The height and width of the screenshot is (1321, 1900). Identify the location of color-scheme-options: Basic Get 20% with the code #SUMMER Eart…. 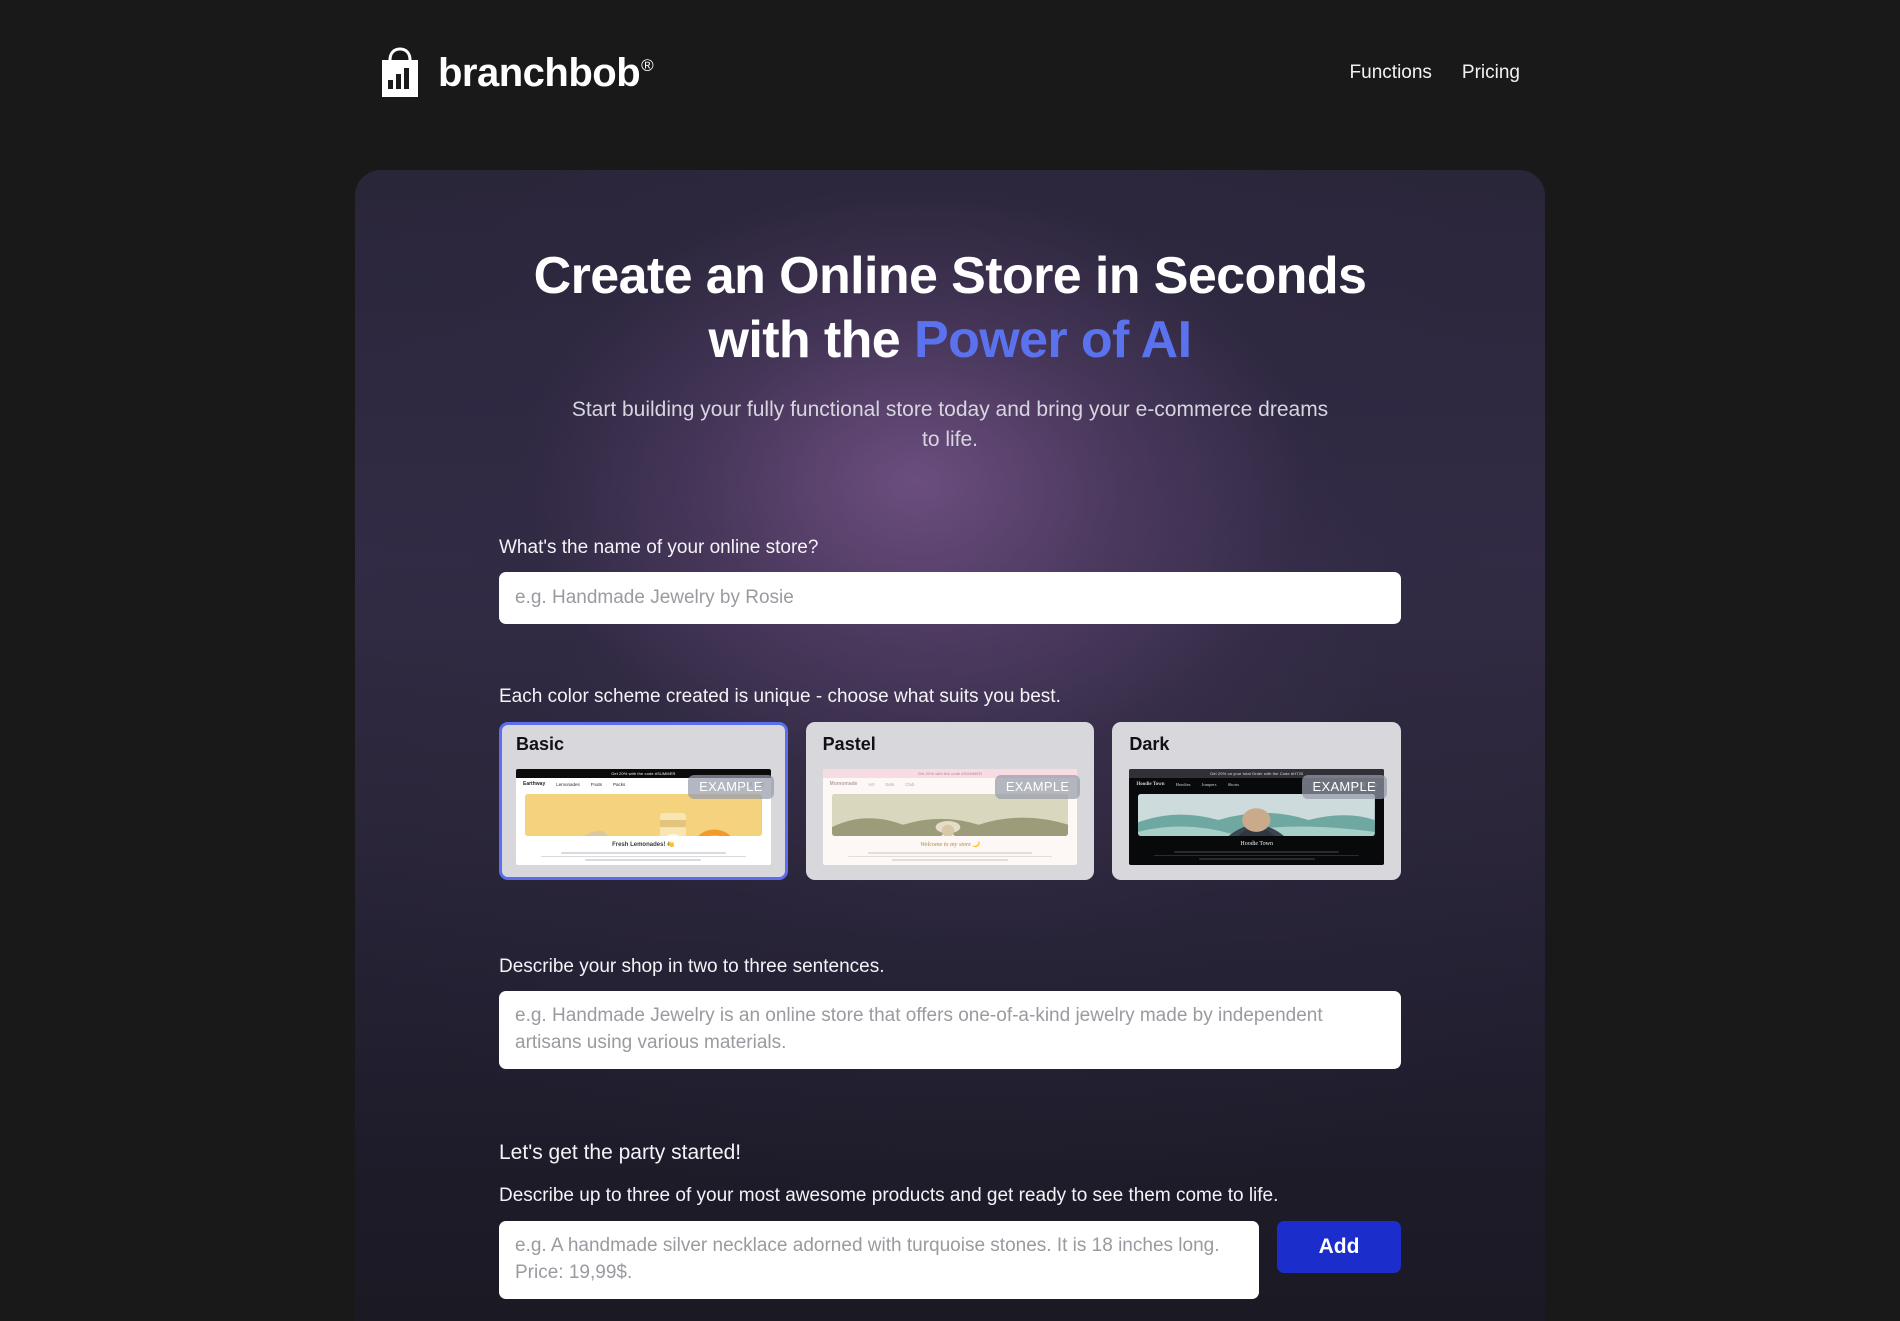
(950, 800).